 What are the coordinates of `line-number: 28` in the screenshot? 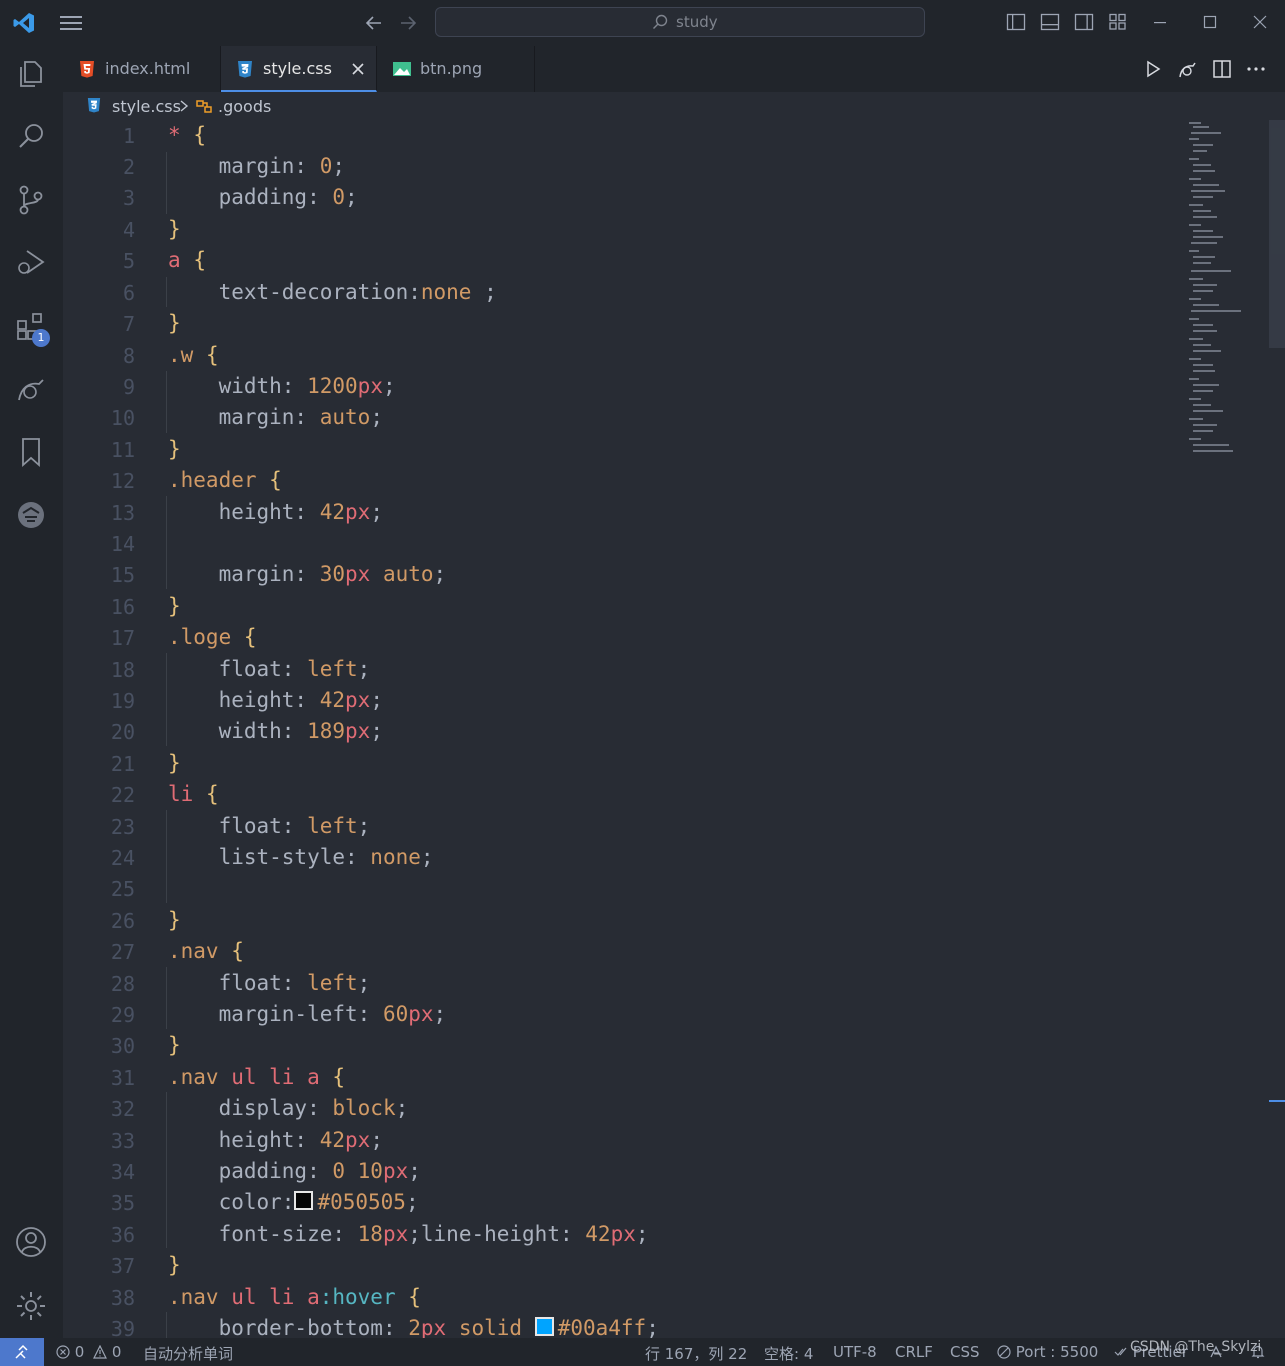 It's located at (122, 984).